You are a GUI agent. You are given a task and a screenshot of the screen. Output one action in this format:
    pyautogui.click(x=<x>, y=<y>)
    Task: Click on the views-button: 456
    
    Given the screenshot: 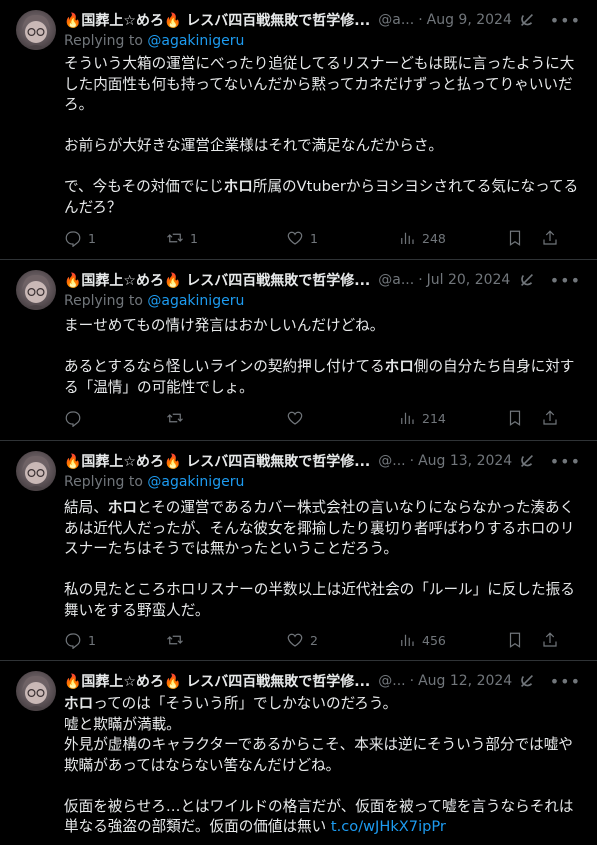 What is the action you would take?
    pyautogui.click(x=450, y=640)
    